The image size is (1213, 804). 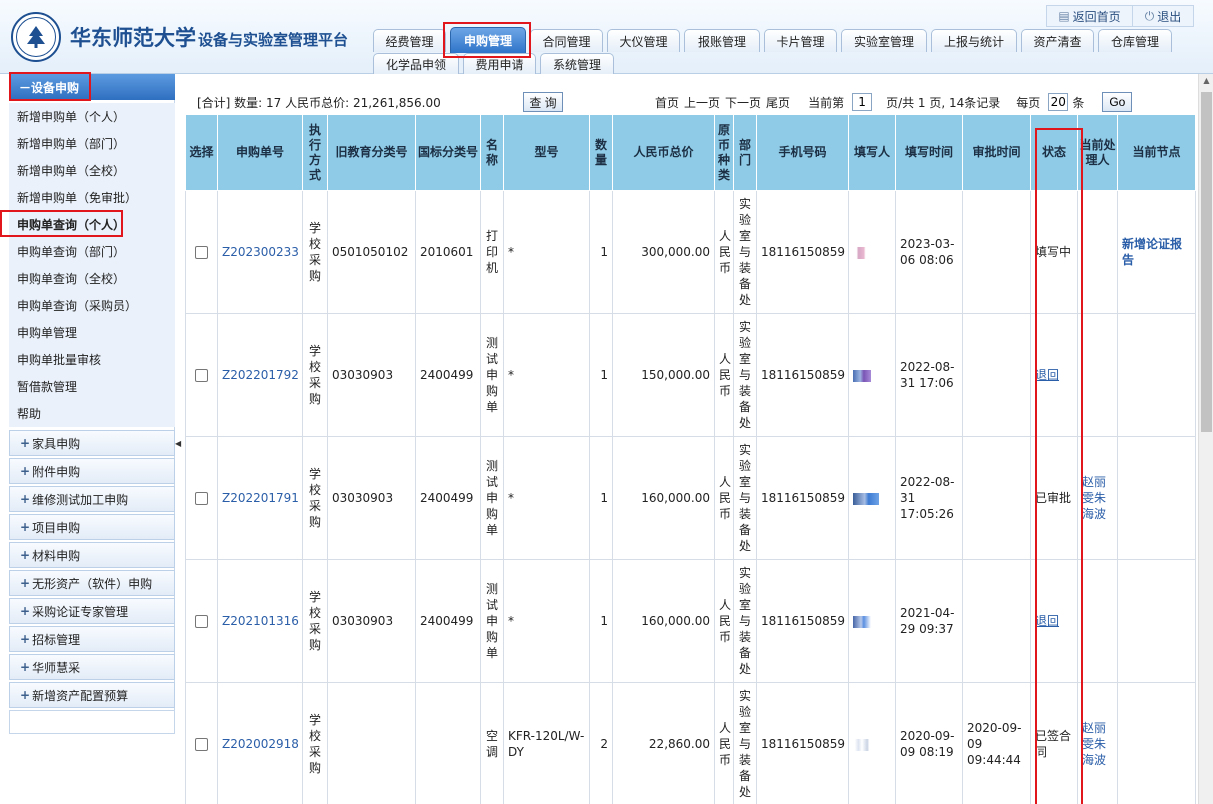 What do you see at coordinates (643, 40) in the screenshot?
I see `tab-large-instrument: 大仪管理` at bounding box center [643, 40].